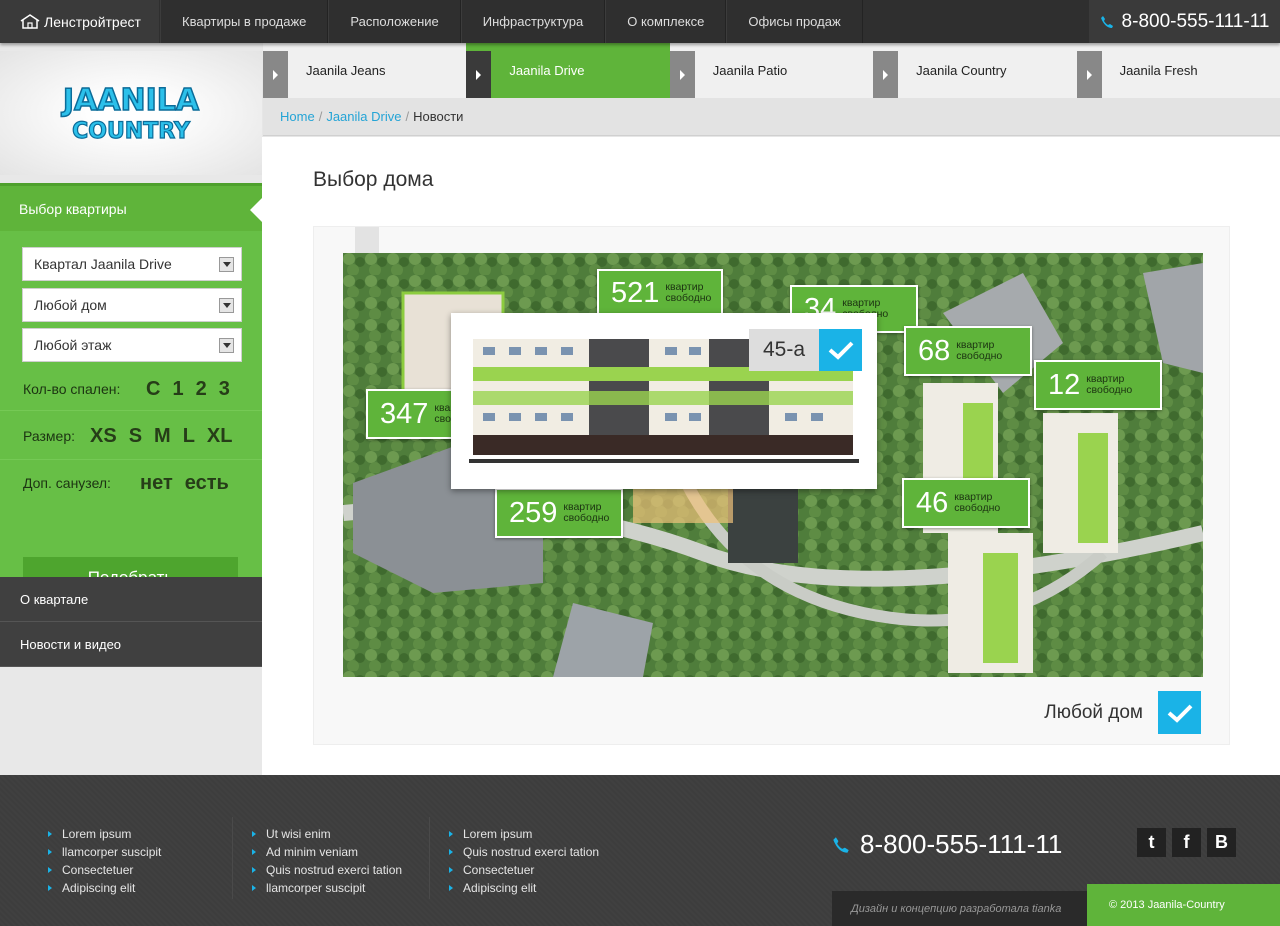 This screenshot has width=1280, height=926. I want to click on menu-news-video: Новости и видео, so click(131, 644).